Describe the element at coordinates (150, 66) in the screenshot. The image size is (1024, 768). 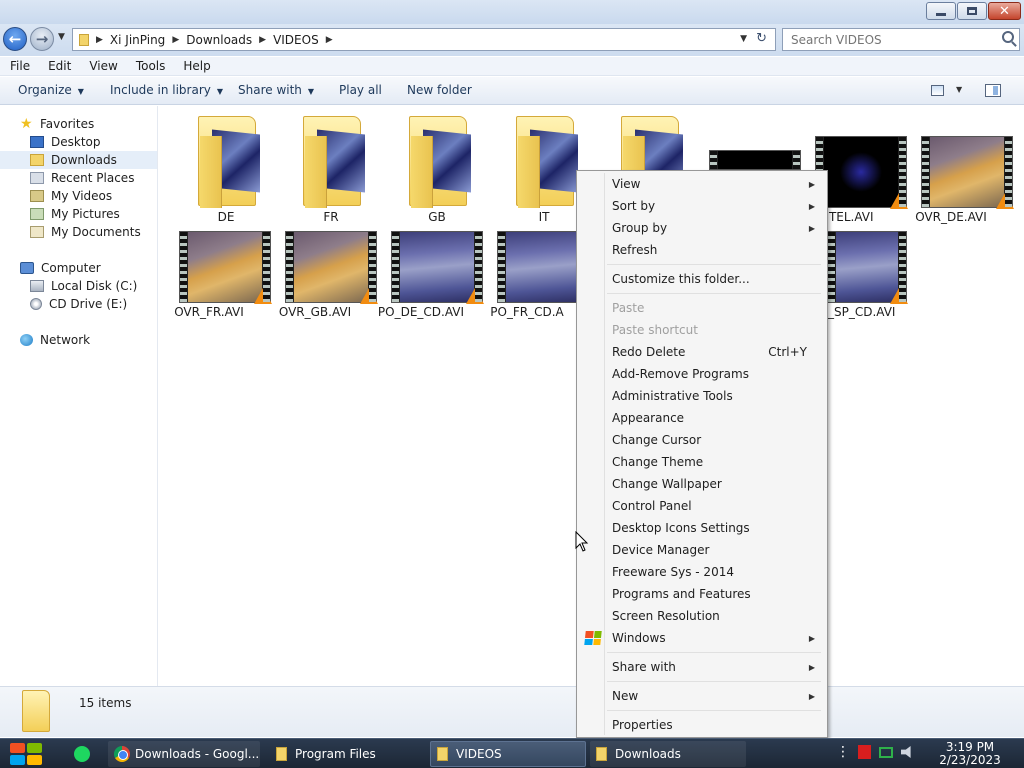
I see `menu-tools: Tools` at that location.